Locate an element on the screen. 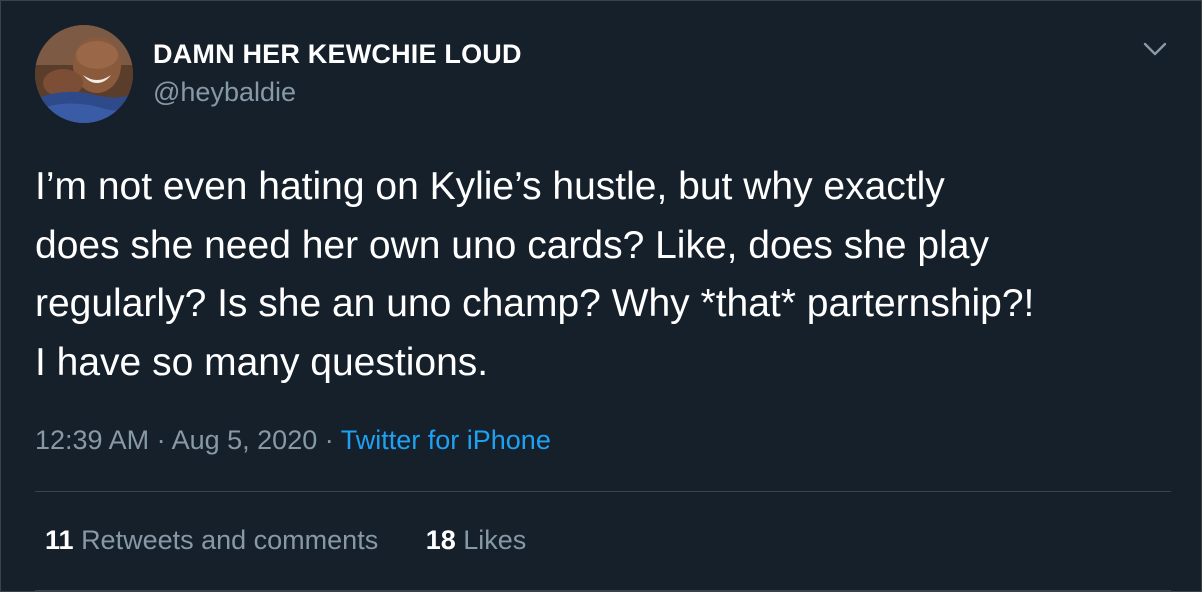 The height and width of the screenshot is (592, 1202). avatar-photo is located at coordinates (84, 74).